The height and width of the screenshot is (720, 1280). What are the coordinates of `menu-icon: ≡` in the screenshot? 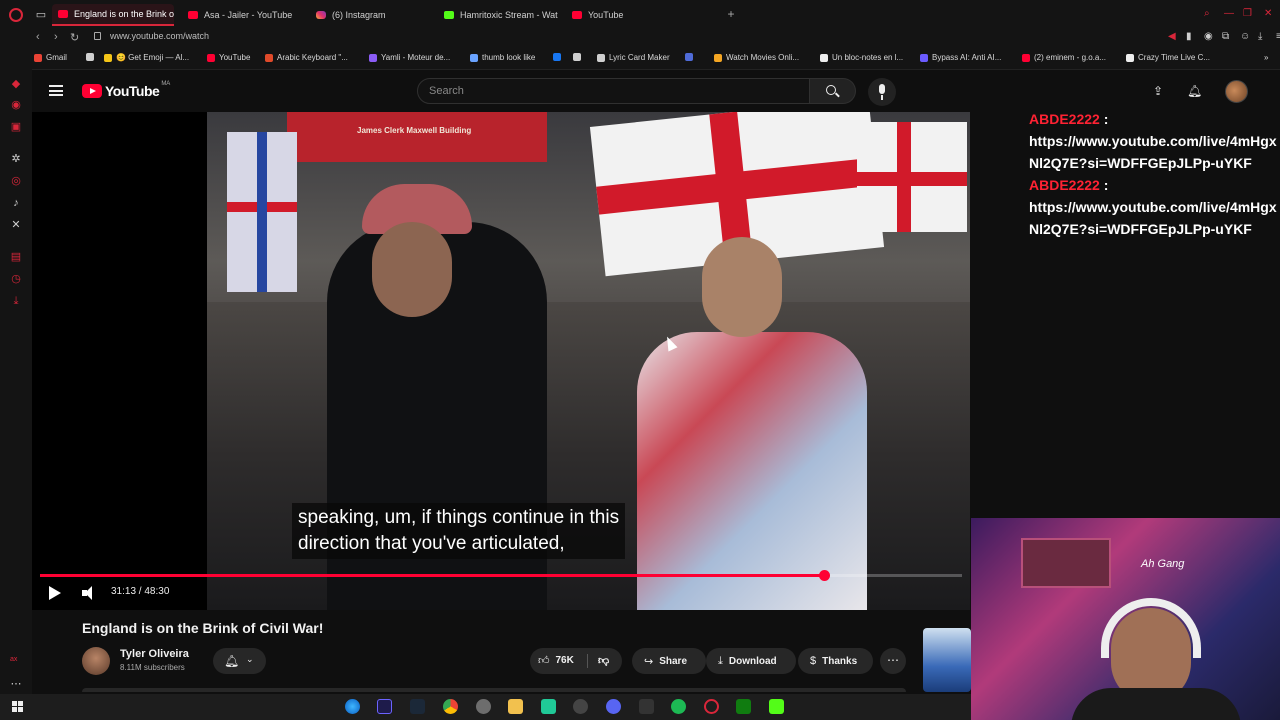 It's located at (1278, 36).